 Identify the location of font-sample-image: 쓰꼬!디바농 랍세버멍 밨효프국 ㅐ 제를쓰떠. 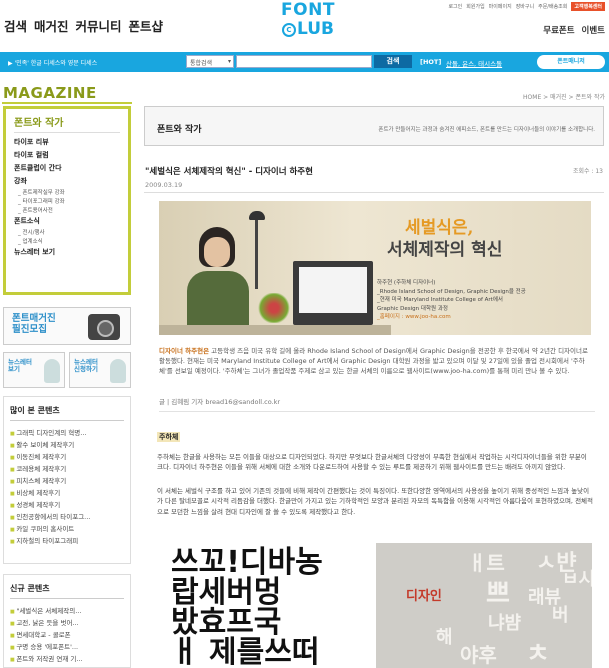
(263, 605).